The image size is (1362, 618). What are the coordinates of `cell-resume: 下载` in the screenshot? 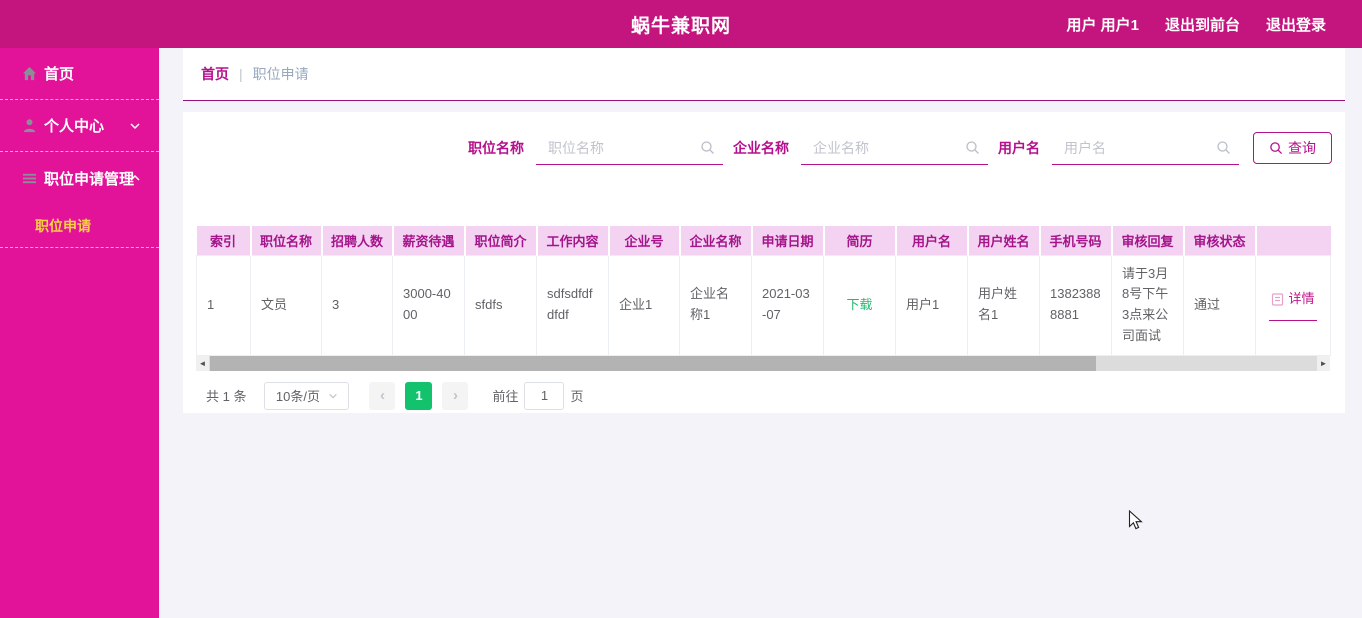 It's located at (859, 305).